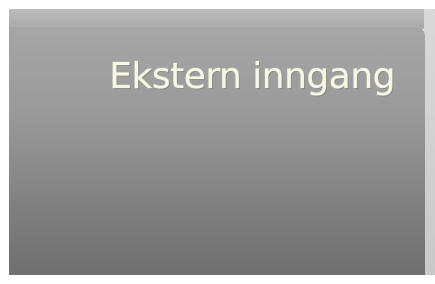 This screenshot has height=284, width=435. I want to click on bottom-margin, so click(222, 279).